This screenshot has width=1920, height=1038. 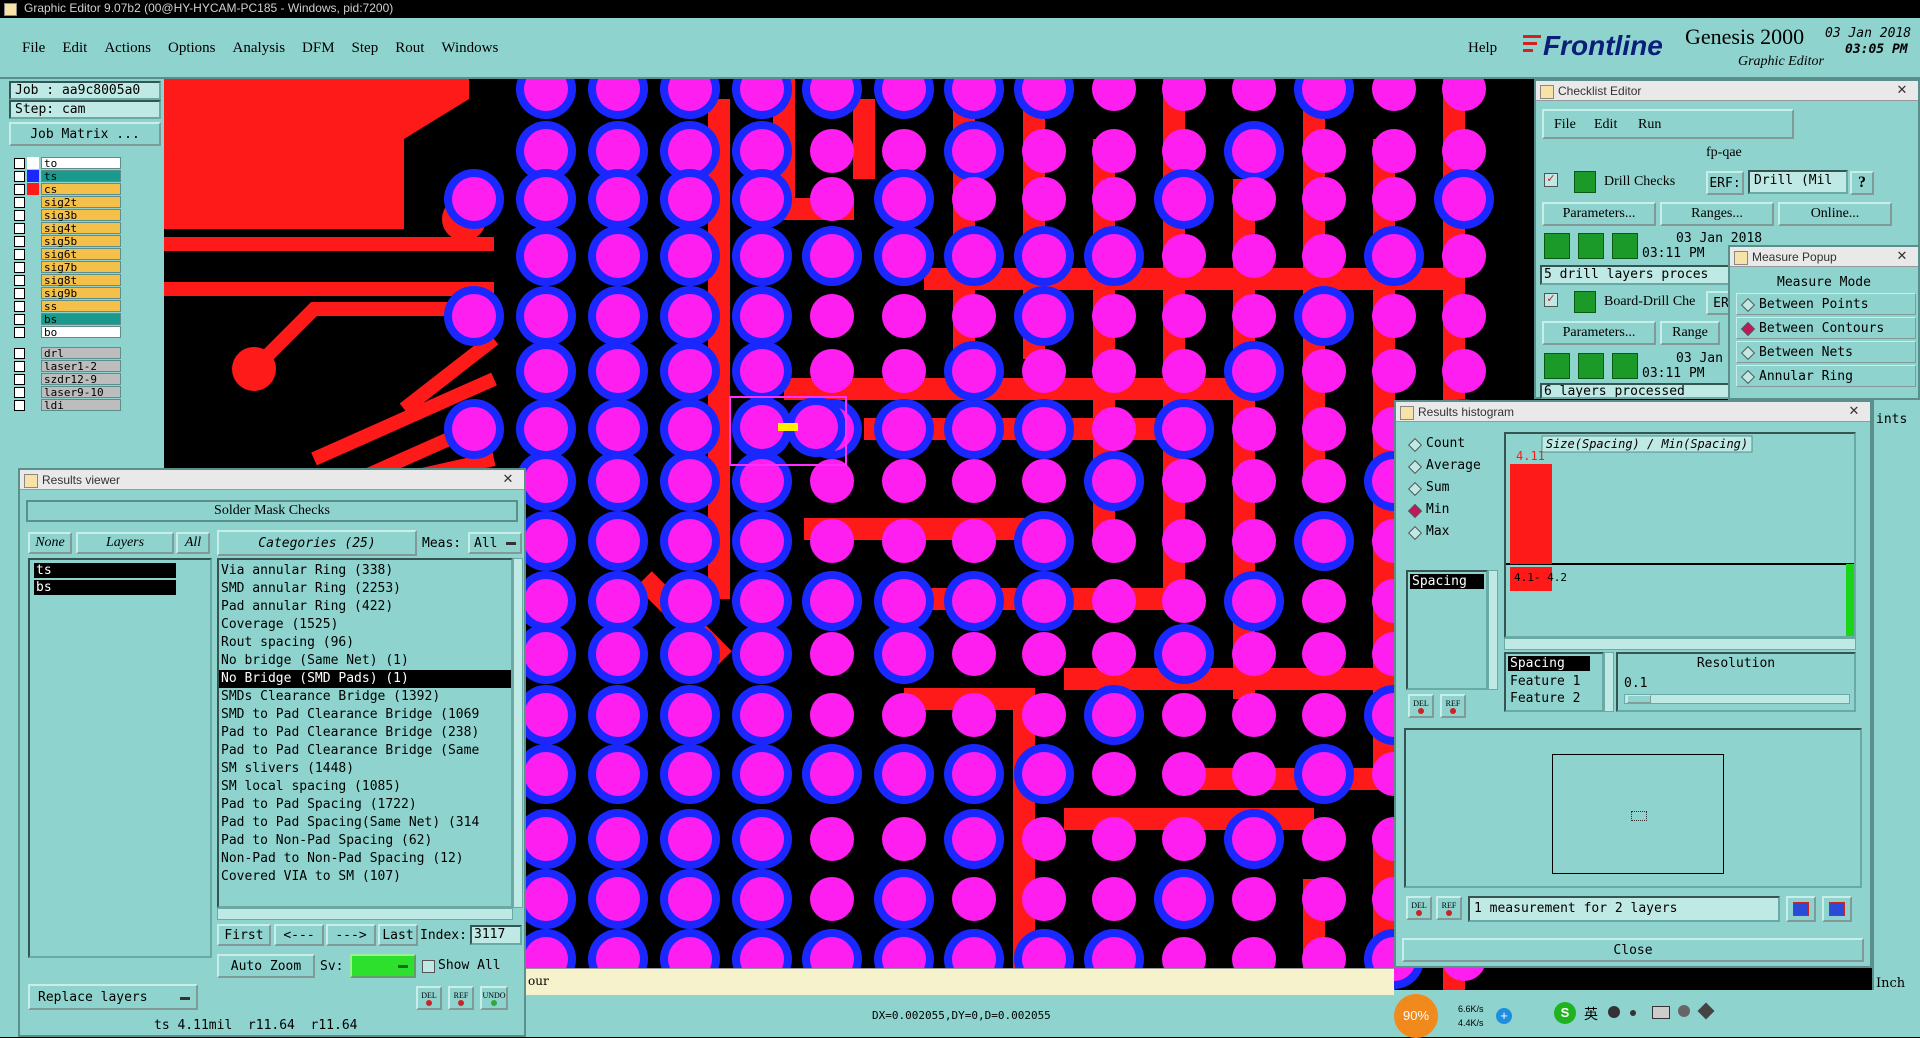 I want to click on measure-mode-option: Annular Ring, so click(x=1826, y=376).